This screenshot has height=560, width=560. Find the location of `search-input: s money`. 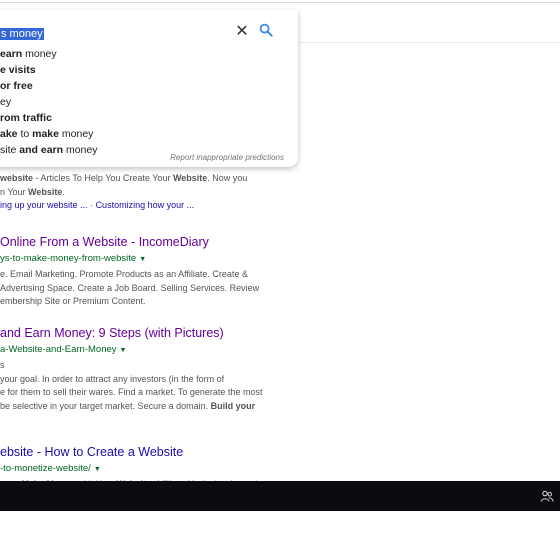

search-input: s money is located at coordinates (22, 34).